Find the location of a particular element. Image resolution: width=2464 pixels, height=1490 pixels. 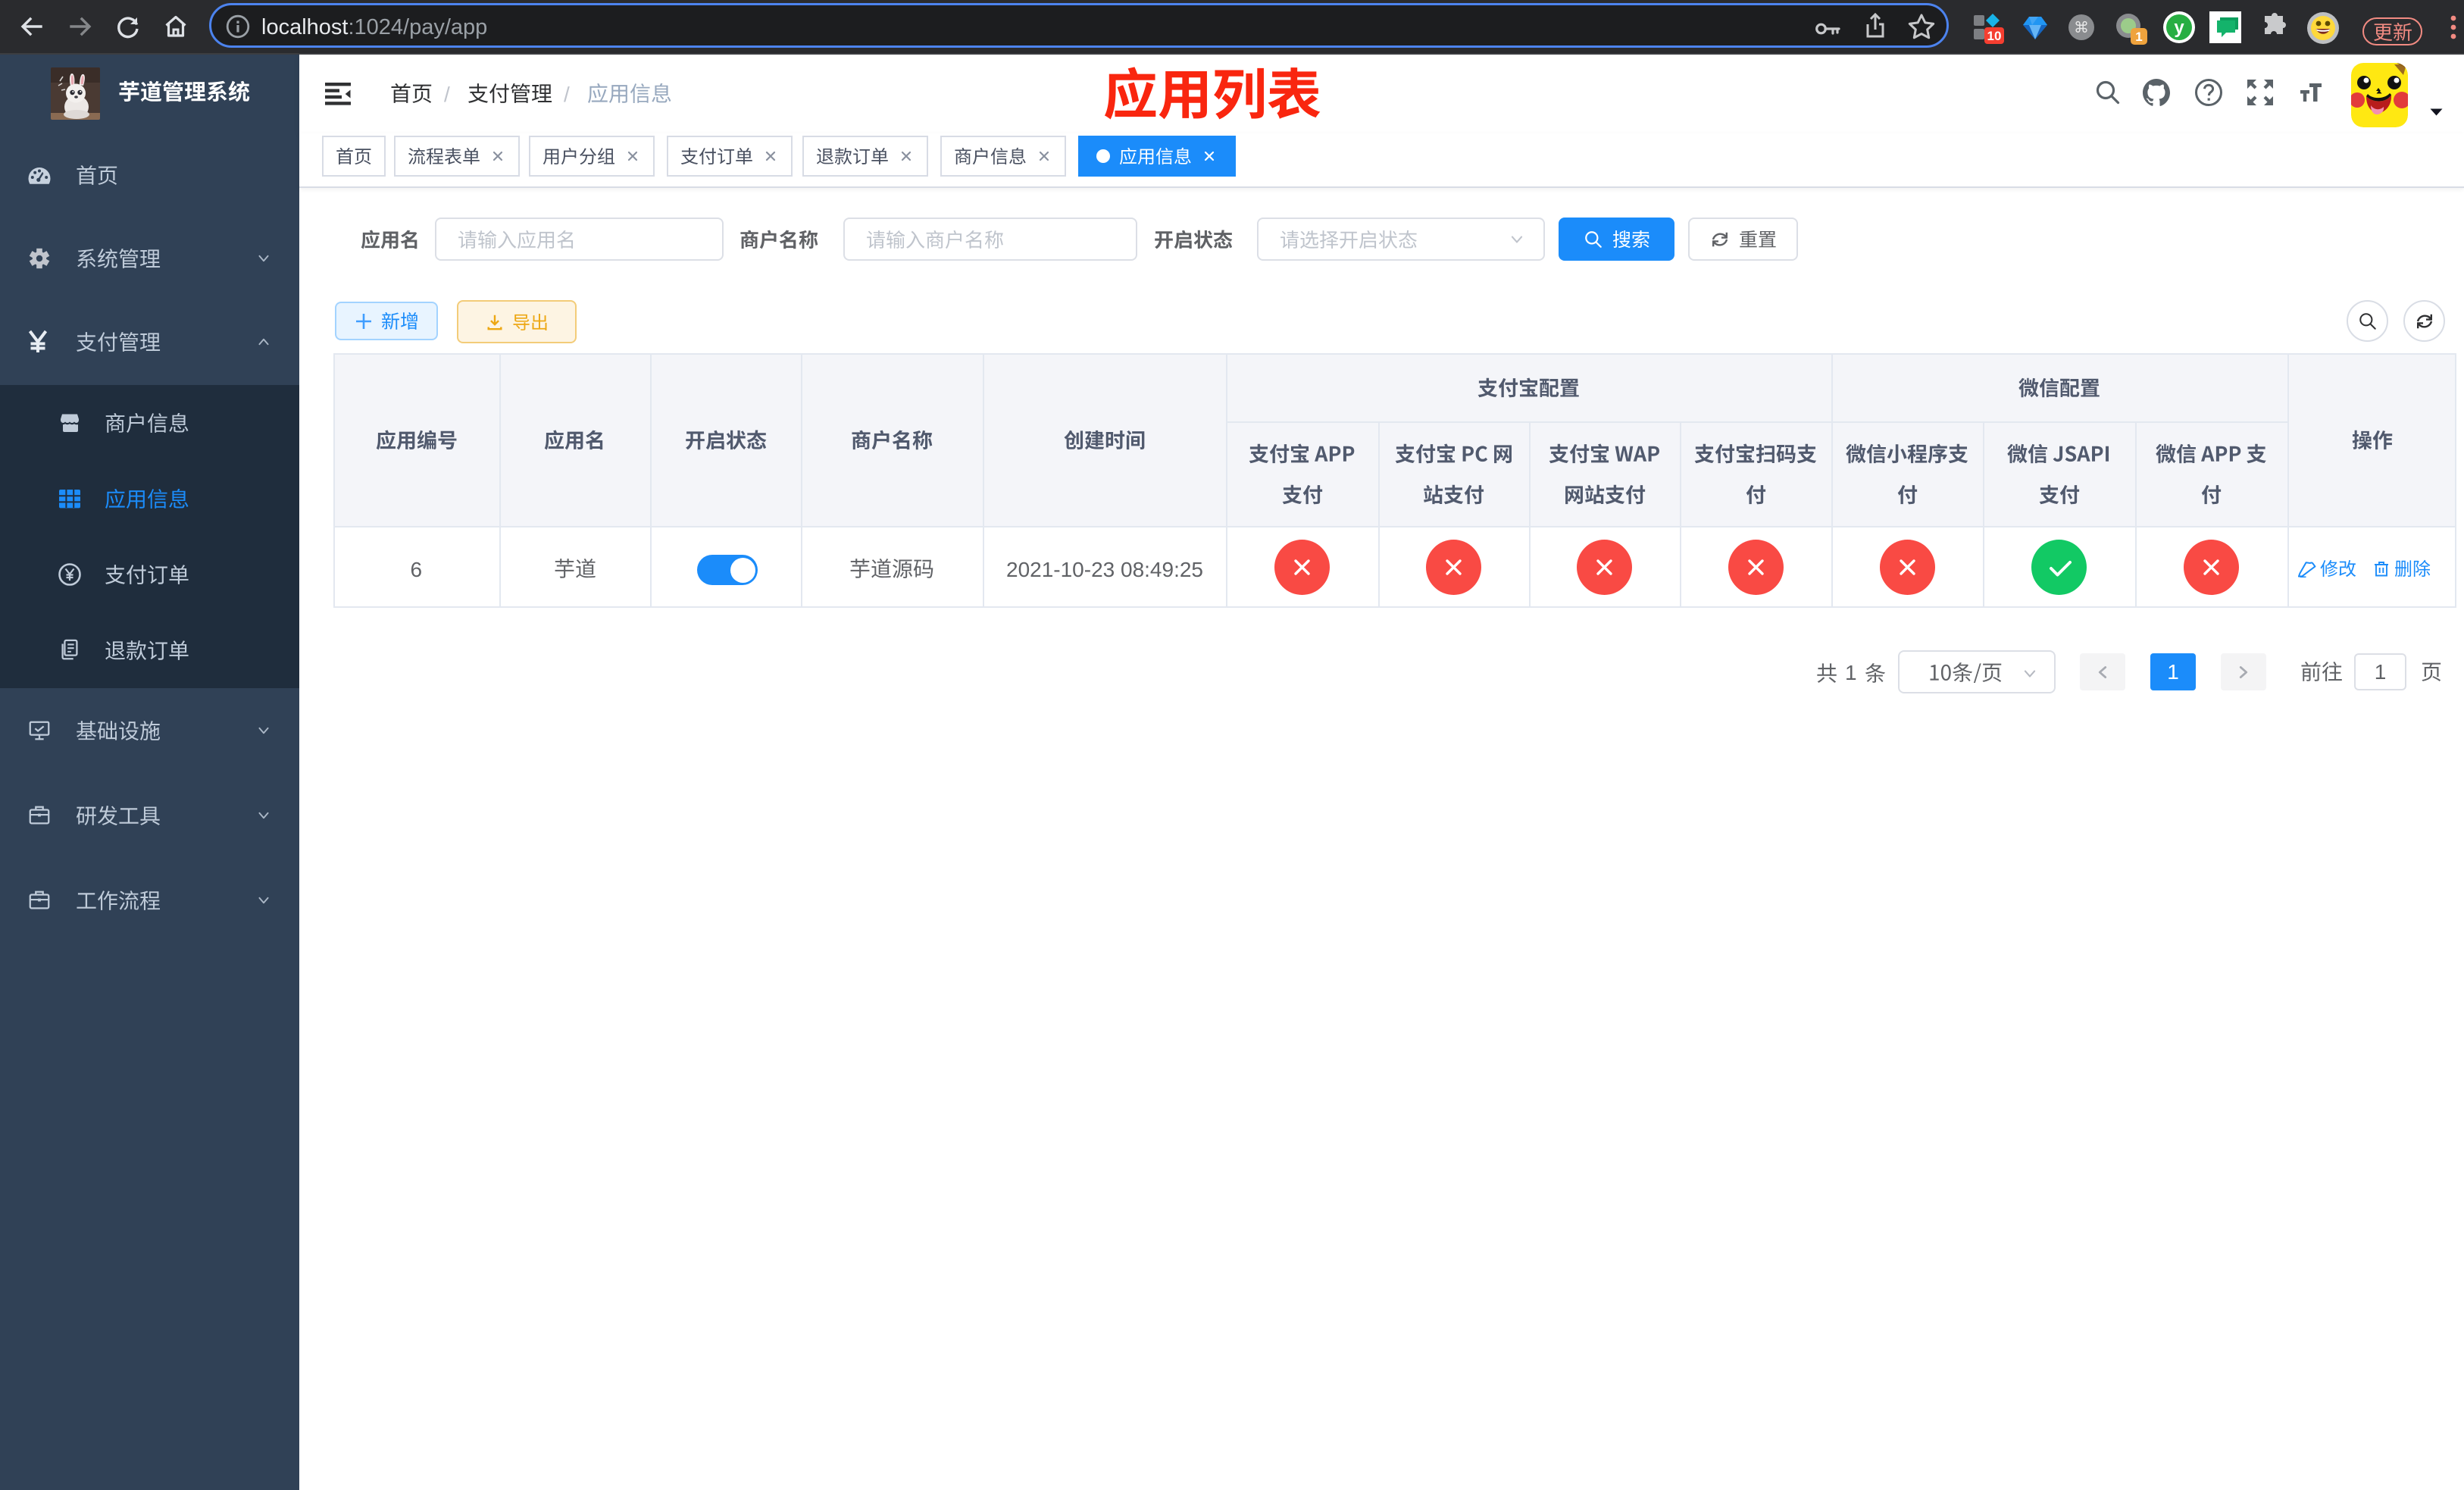

svg-text: y is located at coordinates (2179, 28).